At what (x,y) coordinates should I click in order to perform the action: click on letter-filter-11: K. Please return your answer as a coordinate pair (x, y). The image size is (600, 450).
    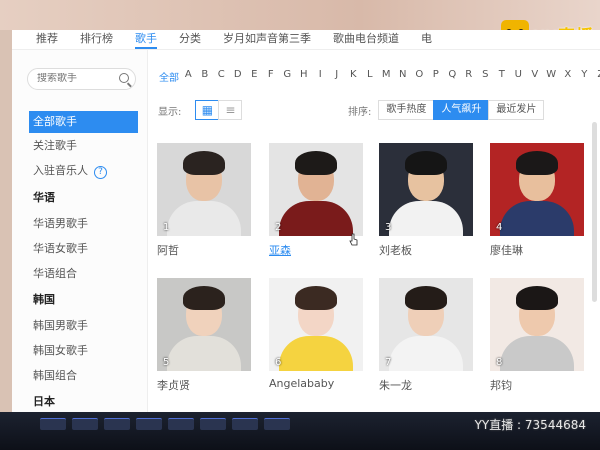
    Looking at the image, I should click on (353, 76).